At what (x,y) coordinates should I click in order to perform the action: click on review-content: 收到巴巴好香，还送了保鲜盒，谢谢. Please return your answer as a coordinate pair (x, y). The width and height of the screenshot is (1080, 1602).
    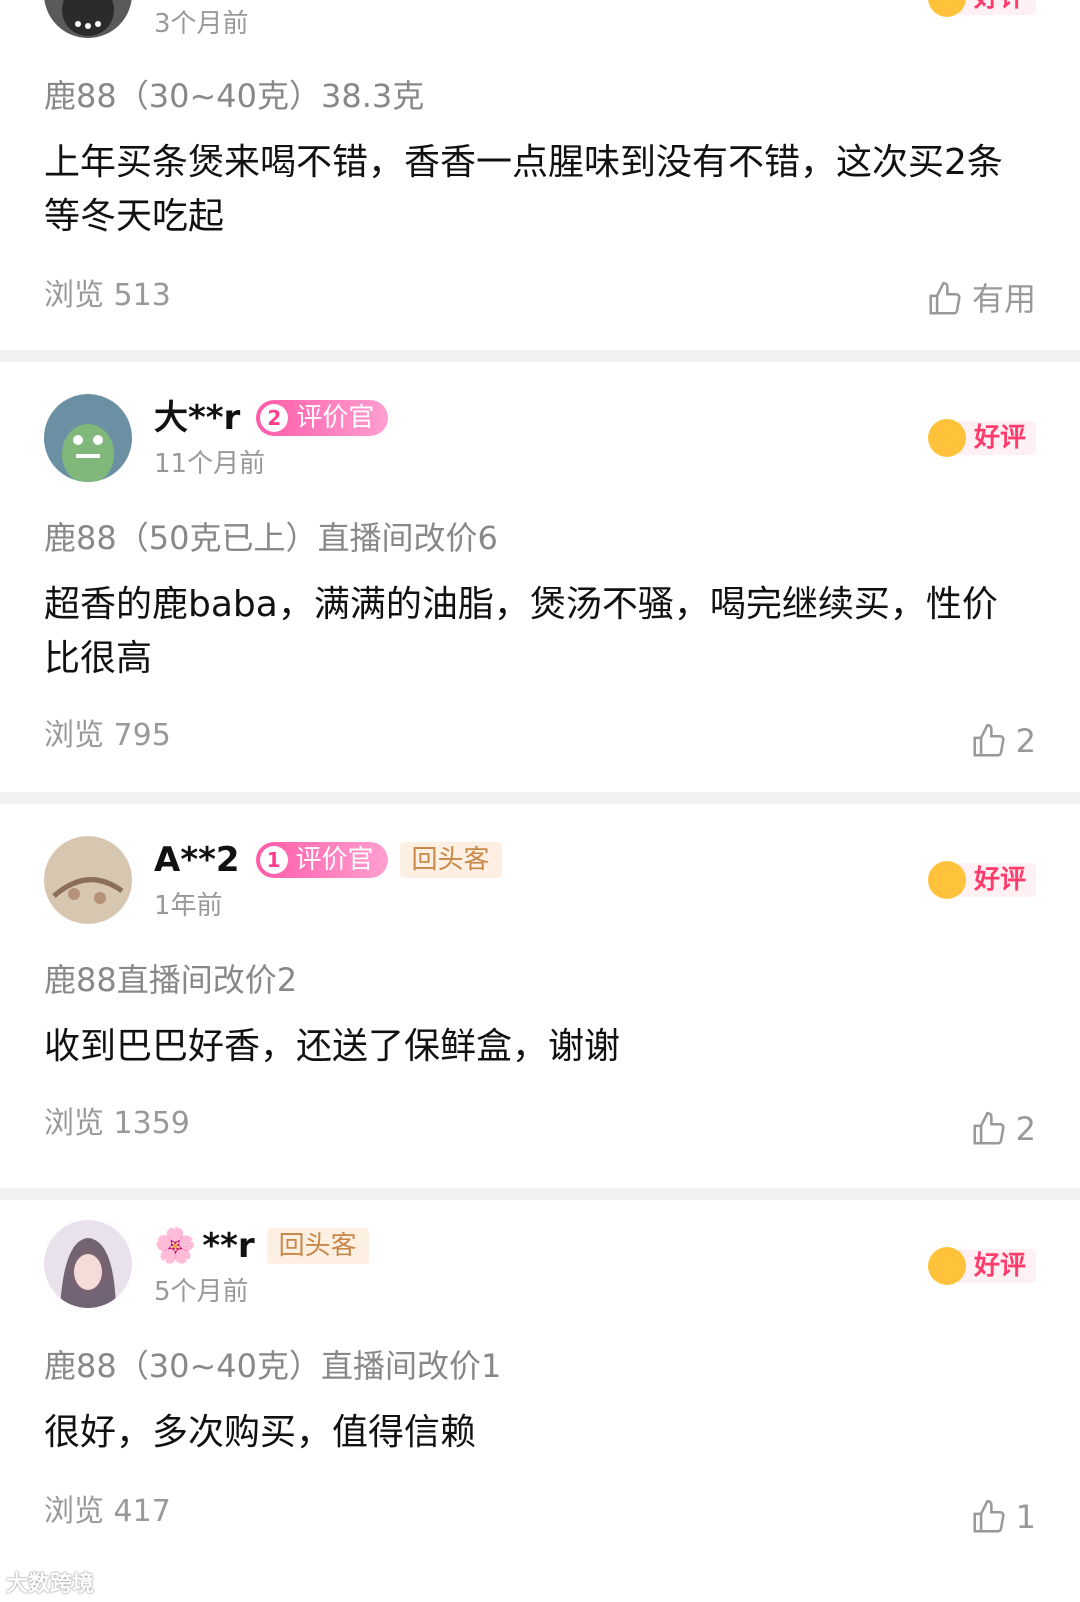
    Looking at the image, I should click on (332, 1046).